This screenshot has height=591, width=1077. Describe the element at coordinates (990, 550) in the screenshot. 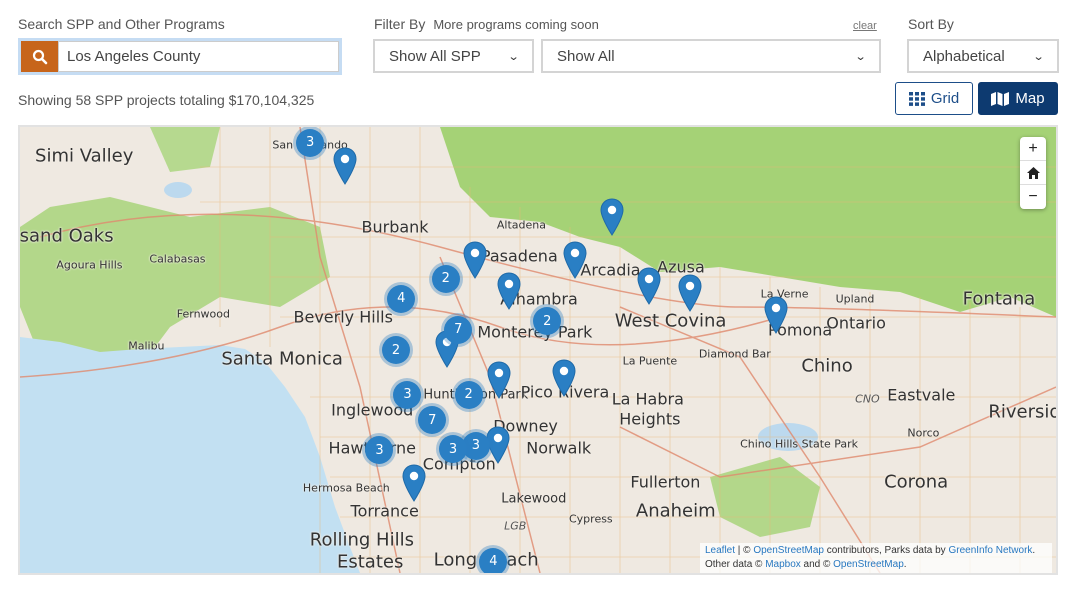

I see `greeninfo-link: GreenInfo Network` at that location.